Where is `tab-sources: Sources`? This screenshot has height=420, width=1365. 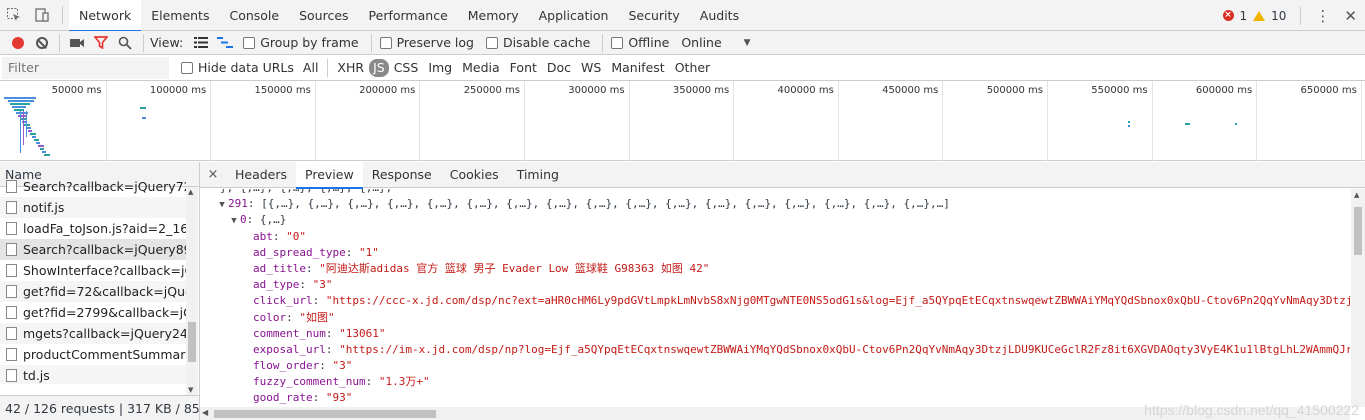 tab-sources: Sources is located at coordinates (323, 15).